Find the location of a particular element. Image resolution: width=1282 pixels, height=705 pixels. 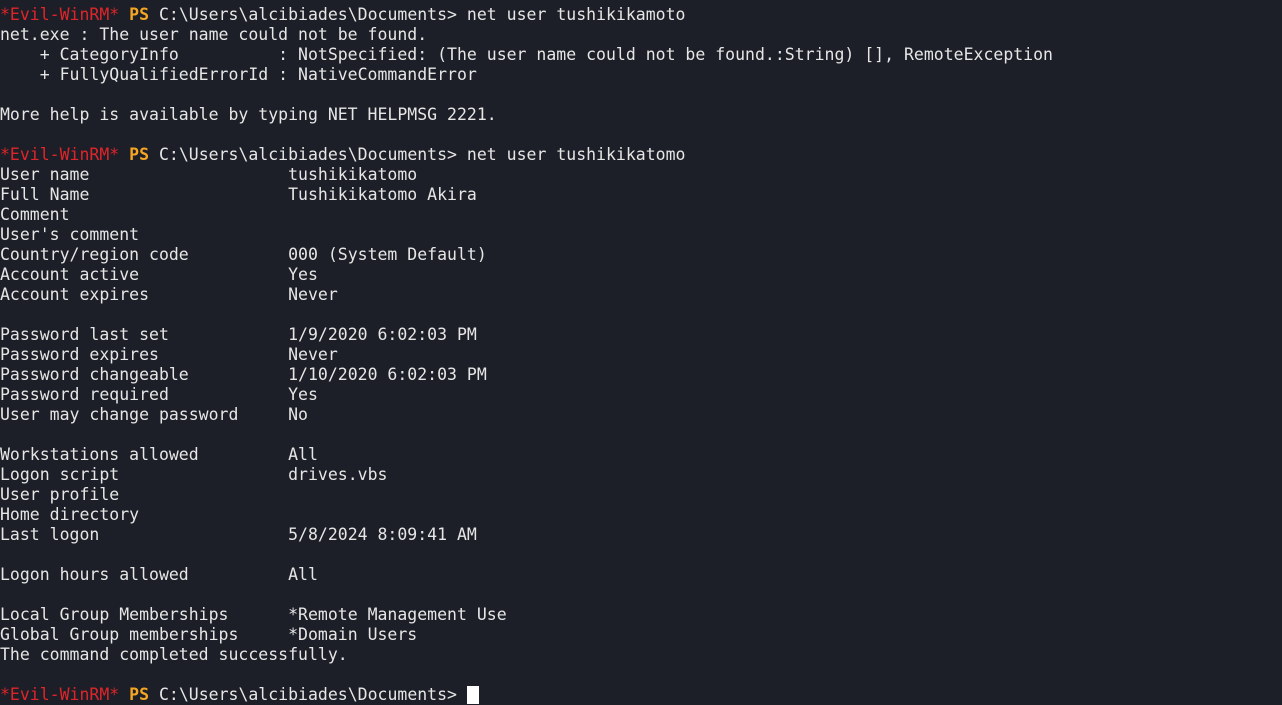

user-info-row: Comment is located at coordinates (641, 215).